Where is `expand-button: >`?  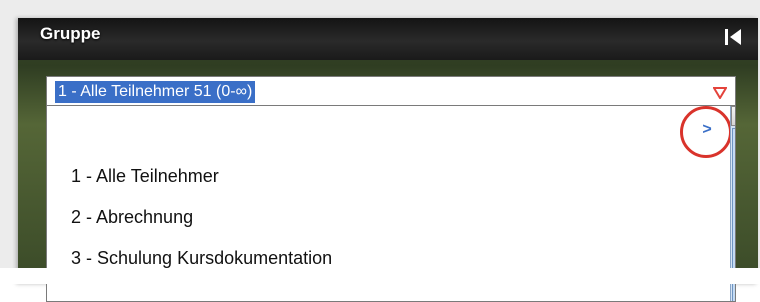 expand-button: > is located at coordinates (707, 130).